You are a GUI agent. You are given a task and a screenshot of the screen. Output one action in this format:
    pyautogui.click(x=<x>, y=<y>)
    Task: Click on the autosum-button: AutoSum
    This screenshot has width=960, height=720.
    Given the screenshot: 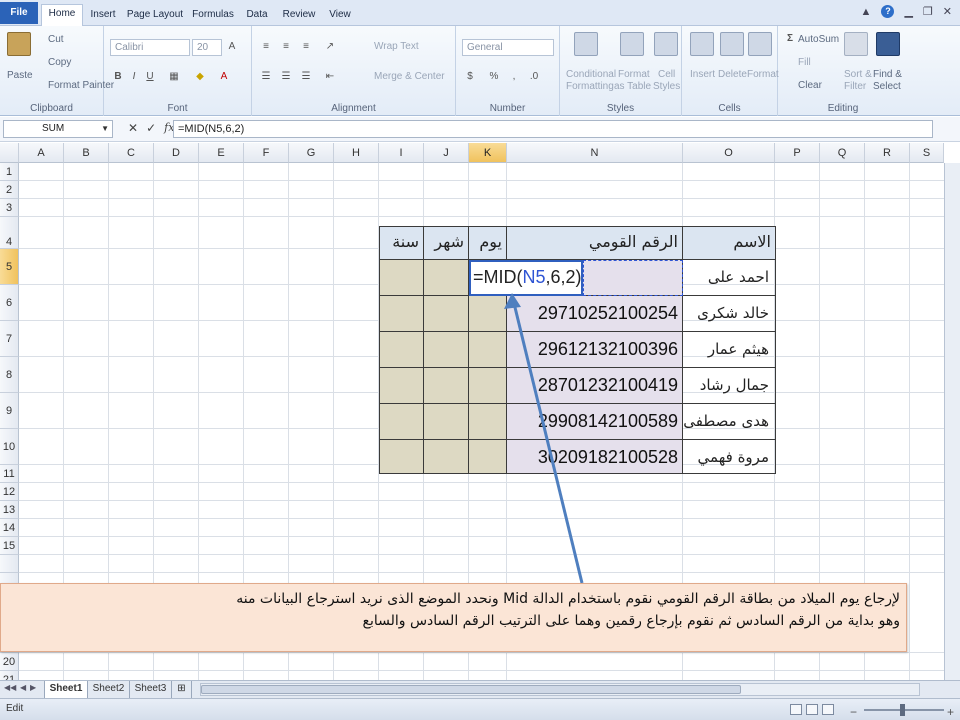 What is the action you would take?
    pyautogui.click(x=818, y=39)
    